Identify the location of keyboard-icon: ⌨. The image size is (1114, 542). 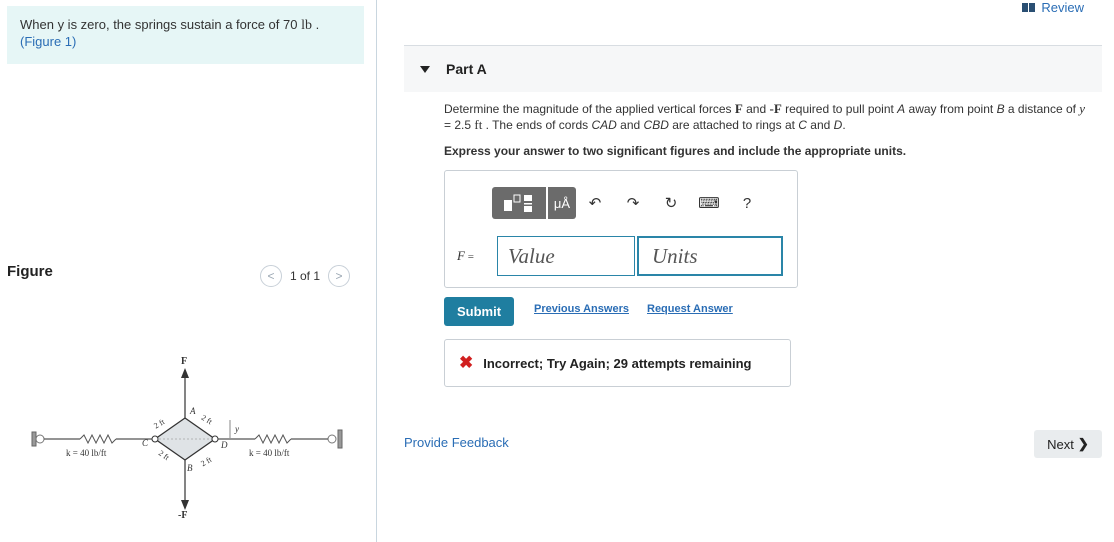
(709, 203).